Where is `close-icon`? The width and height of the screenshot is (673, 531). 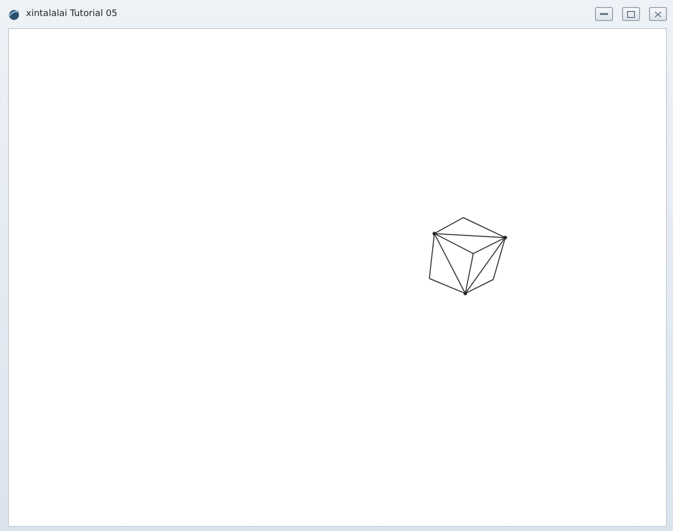 close-icon is located at coordinates (658, 14).